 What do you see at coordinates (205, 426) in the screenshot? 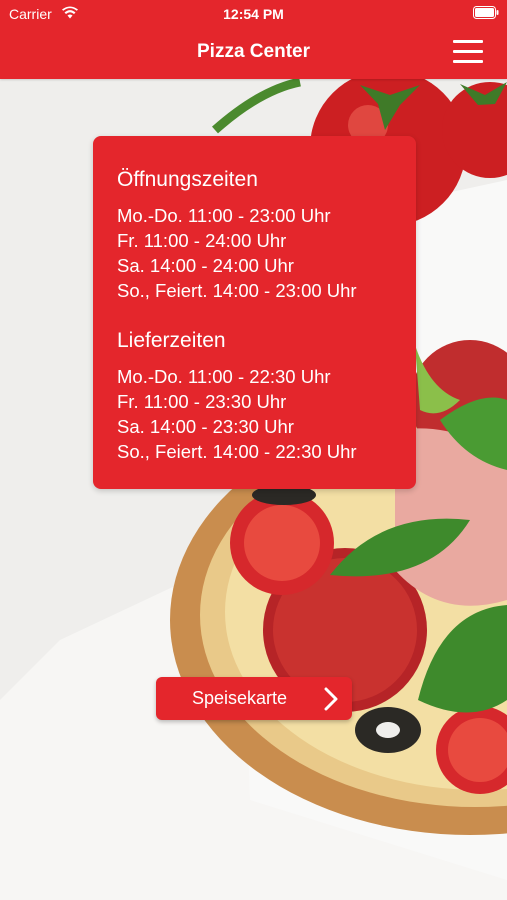
I see `delivery-hours-line: Sa. 14:00 - 23:30 Uhr` at bounding box center [205, 426].